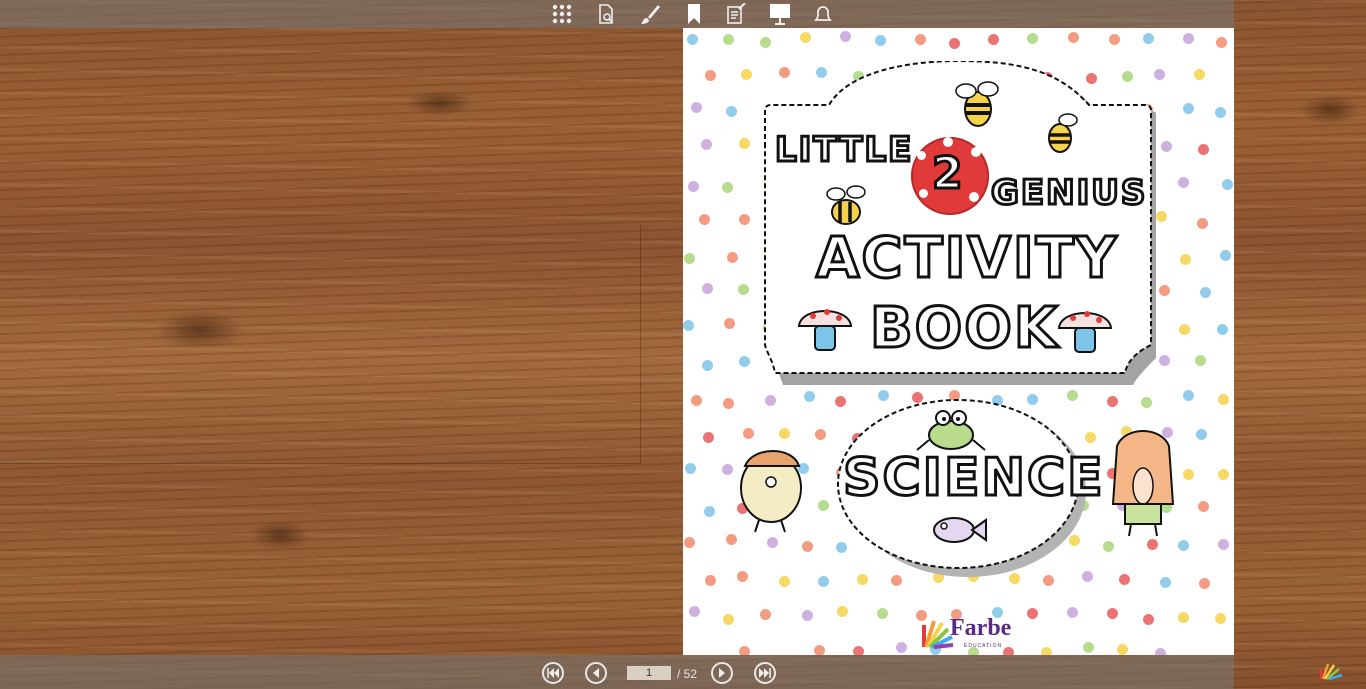 This screenshot has height=689, width=1366. What do you see at coordinates (650, 14) in the screenshot?
I see `brush-icon` at bounding box center [650, 14].